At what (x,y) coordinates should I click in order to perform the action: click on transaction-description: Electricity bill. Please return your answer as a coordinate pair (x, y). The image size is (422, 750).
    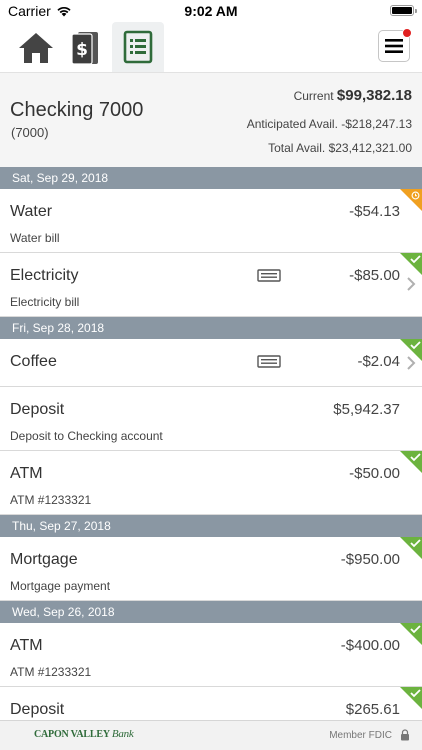
    Looking at the image, I should click on (45, 302).